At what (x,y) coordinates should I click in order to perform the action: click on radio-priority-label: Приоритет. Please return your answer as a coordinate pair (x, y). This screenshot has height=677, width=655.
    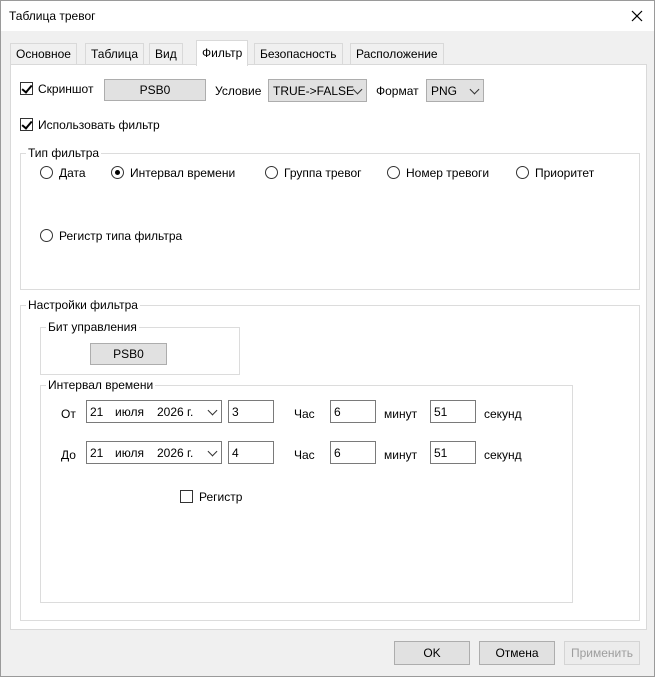
    Looking at the image, I should click on (565, 173).